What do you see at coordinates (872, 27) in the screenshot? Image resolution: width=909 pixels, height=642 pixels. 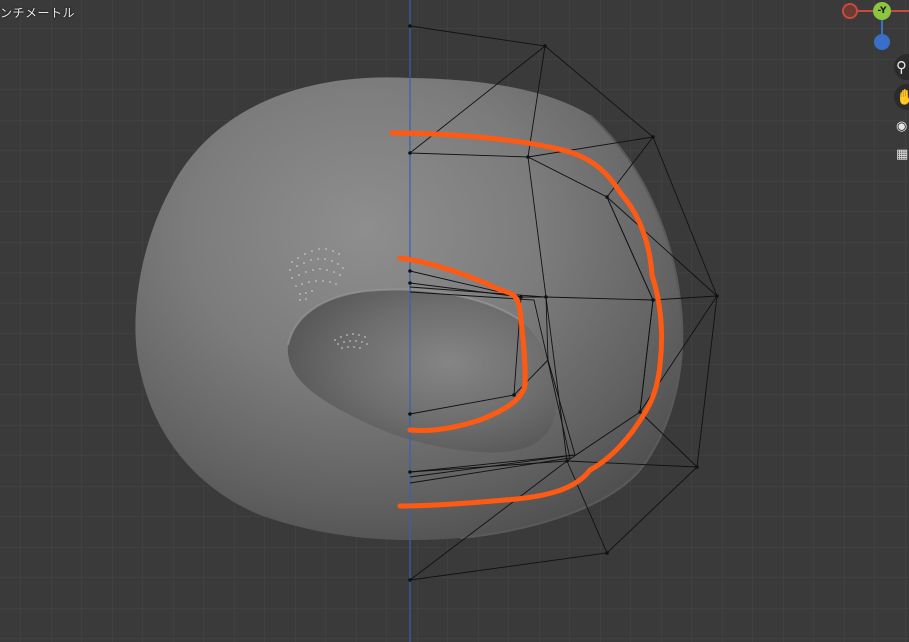 I see `navigation-gizmo: -Y` at bounding box center [872, 27].